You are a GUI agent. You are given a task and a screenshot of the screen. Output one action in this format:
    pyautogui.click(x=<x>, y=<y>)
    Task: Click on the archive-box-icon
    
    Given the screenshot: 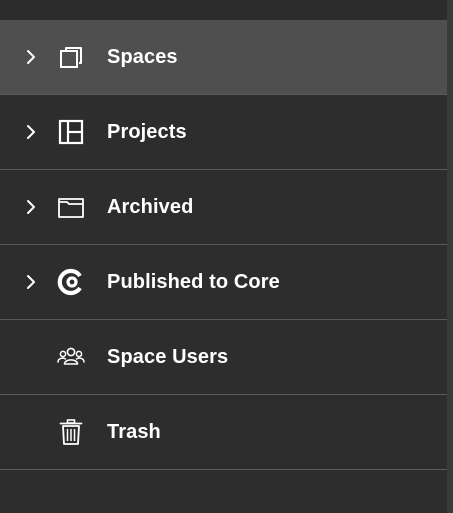 What is the action you would take?
    pyautogui.click(x=71, y=207)
    